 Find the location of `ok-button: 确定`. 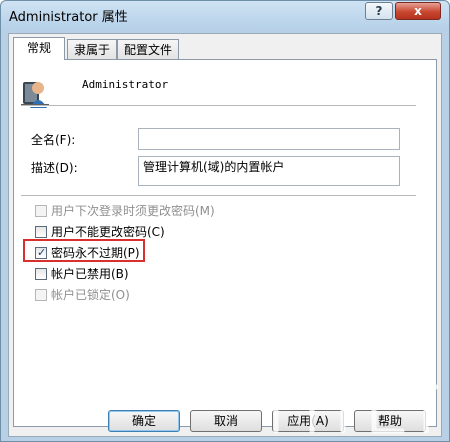

ok-button: 确定 is located at coordinates (144, 421).